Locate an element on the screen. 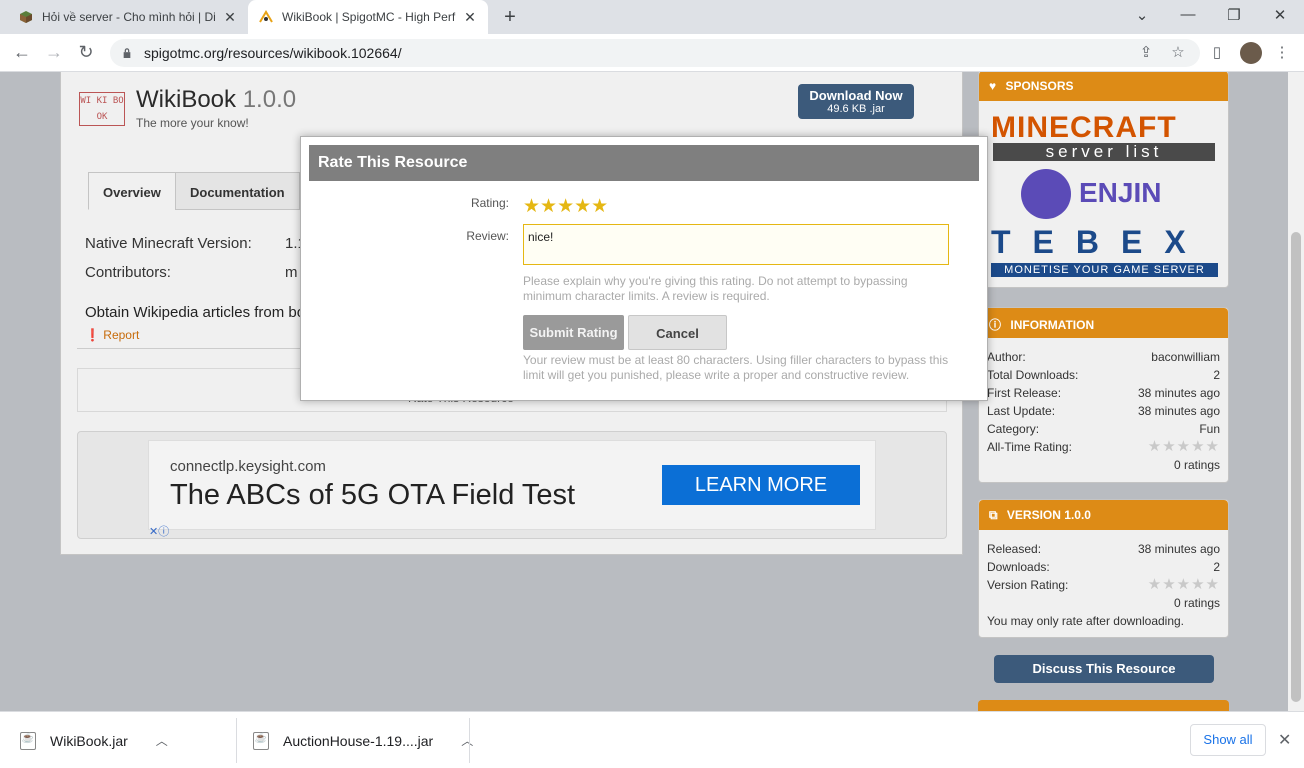 The width and height of the screenshot is (1304, 768). profile-avatar is located at coordinates (1251, 53).